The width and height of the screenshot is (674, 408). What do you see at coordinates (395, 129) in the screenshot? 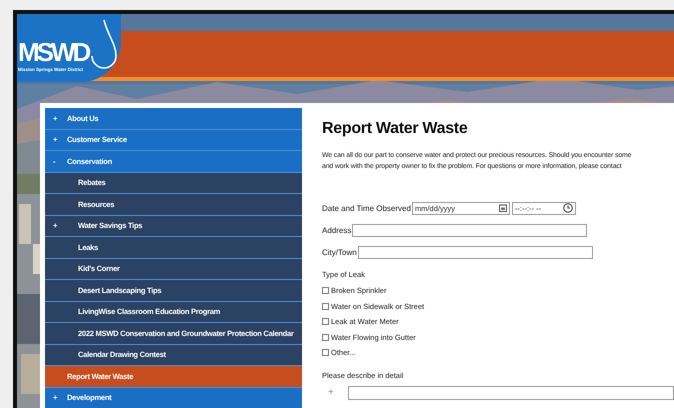
I see `page-title: Report Water Waste` at bounding box center [395, 129].